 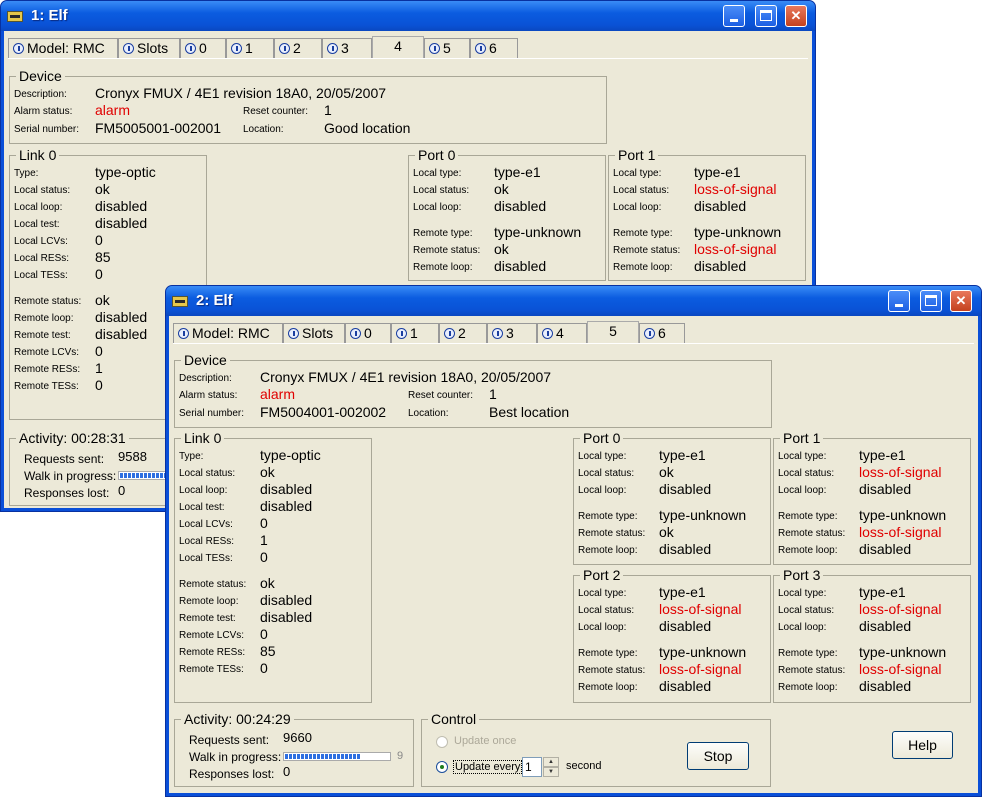 What do you see at coordinates (442, 767) in the screenshot?
I see `update-every-radio` at bounding box center [442, 767].